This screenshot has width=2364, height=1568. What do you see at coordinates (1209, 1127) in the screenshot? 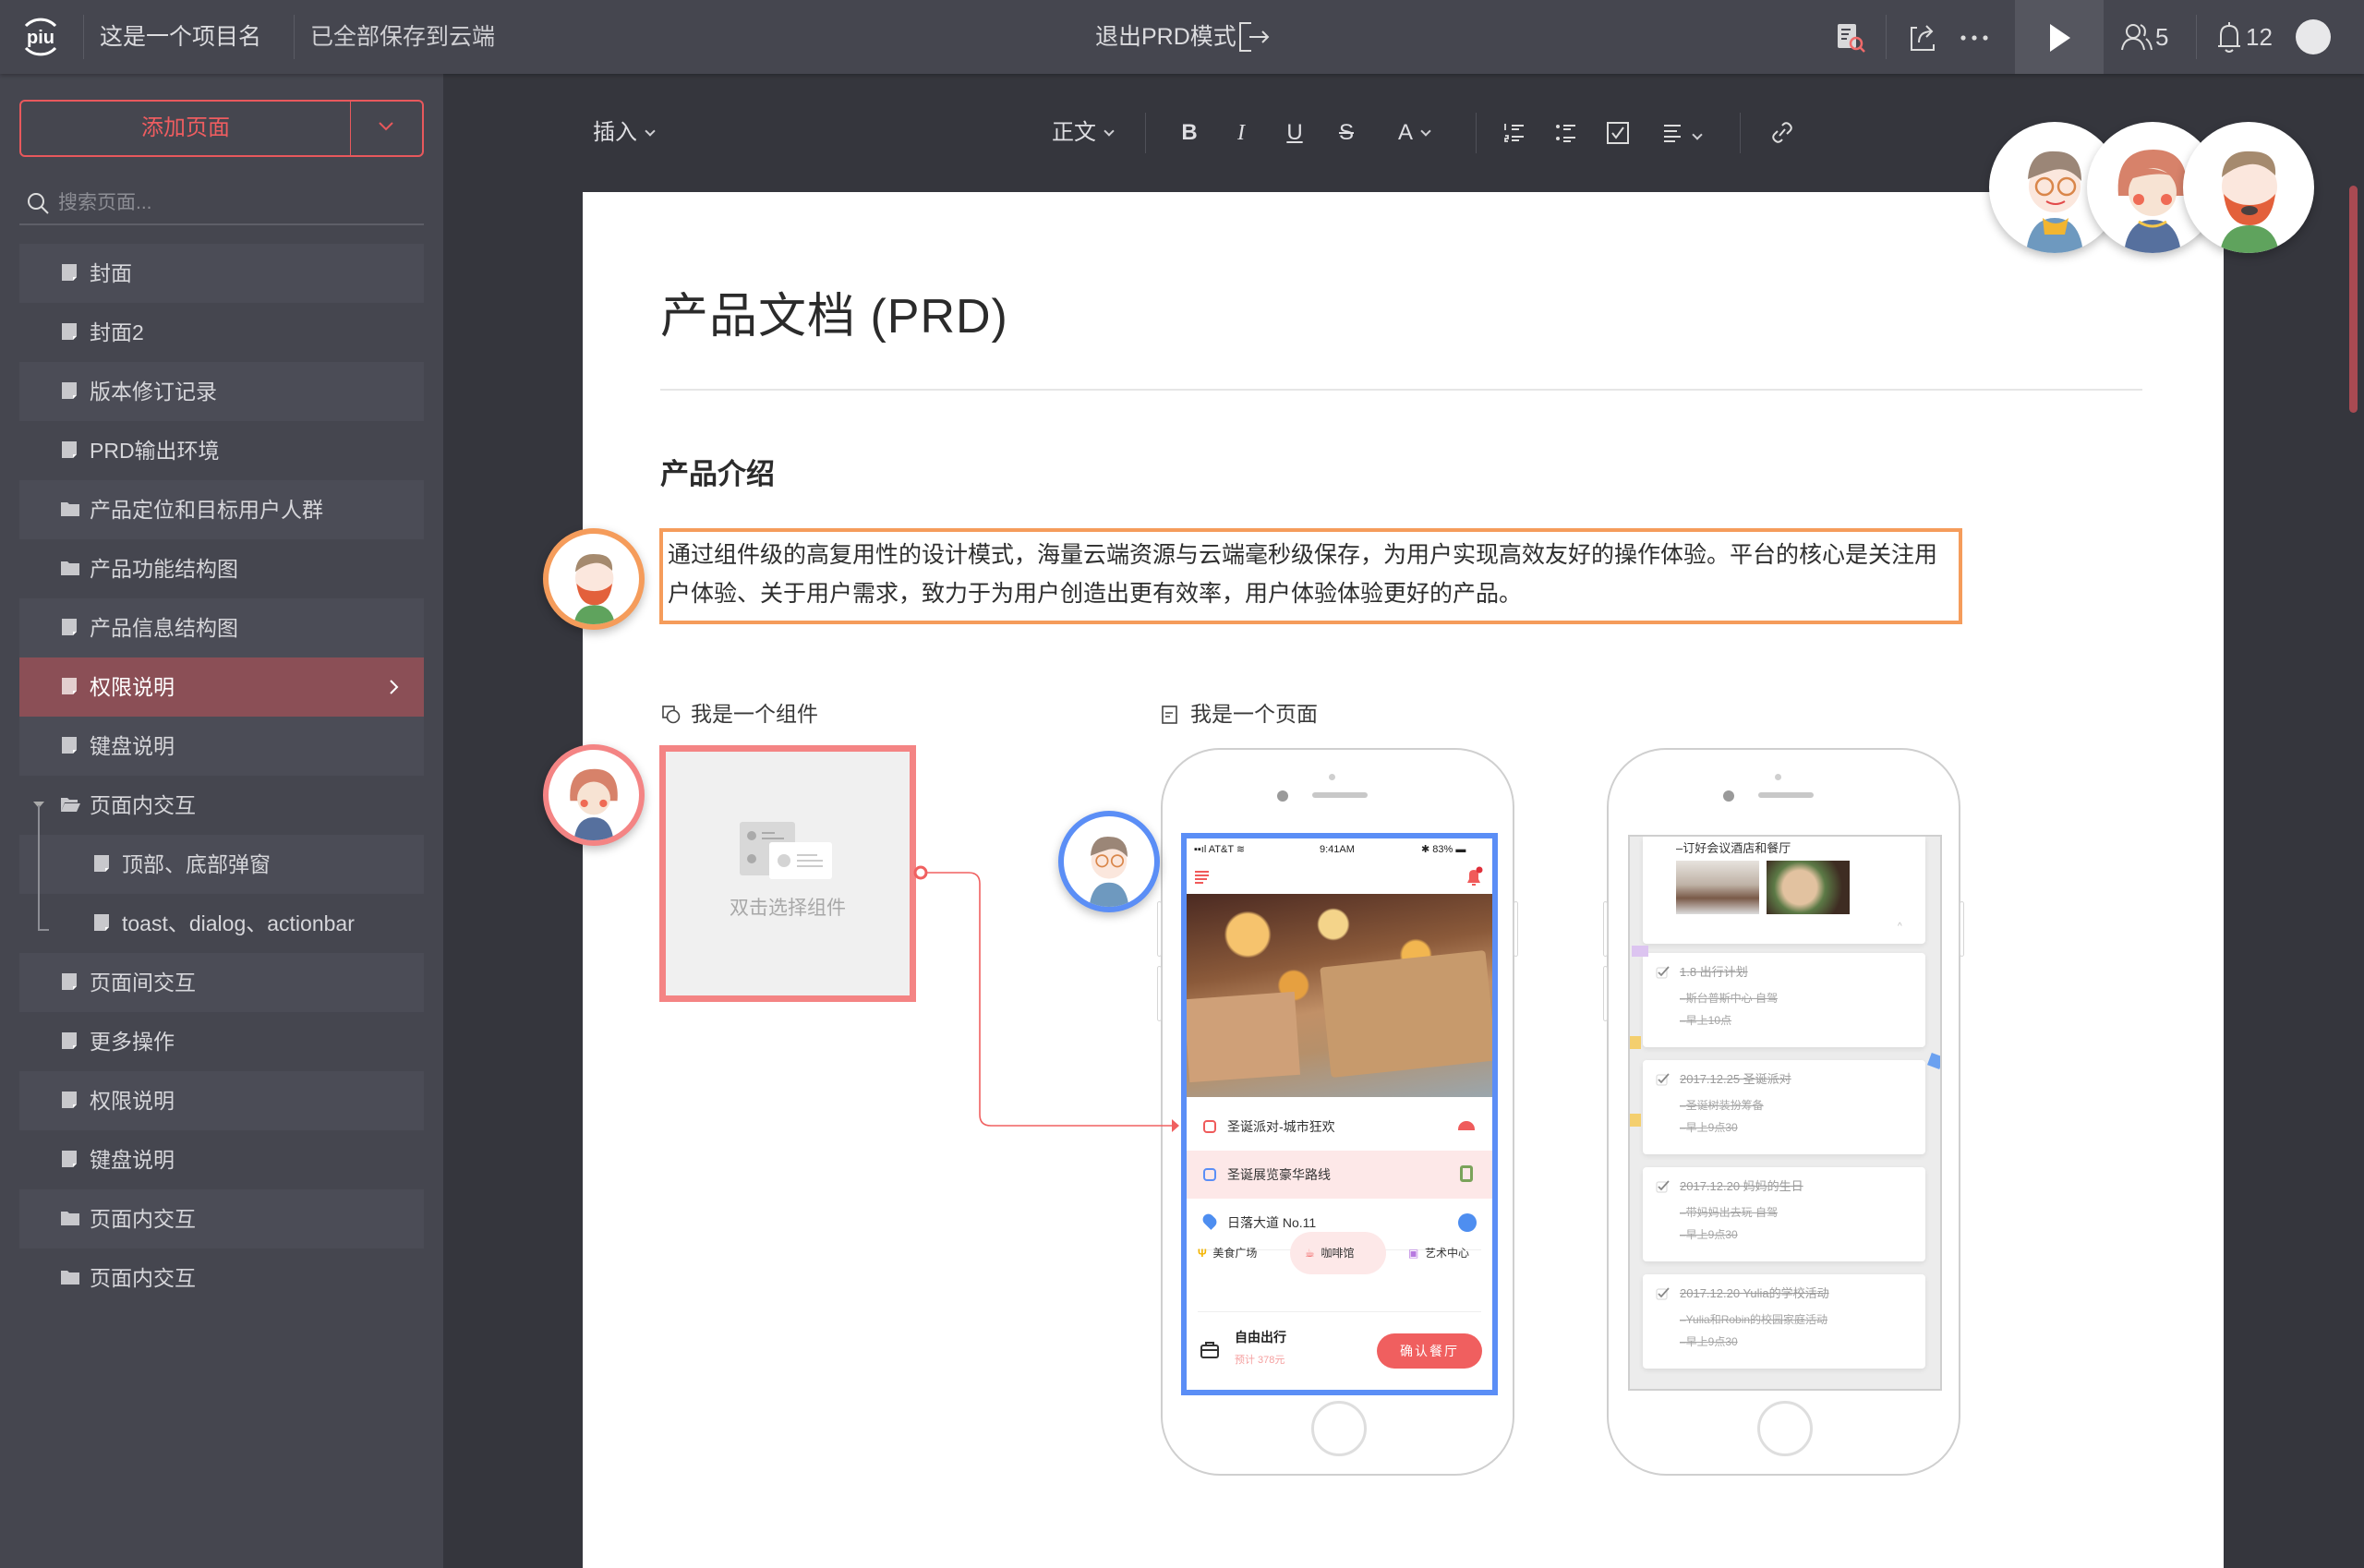
I see `route-start-icon` at bounding box center [1209, 1127].